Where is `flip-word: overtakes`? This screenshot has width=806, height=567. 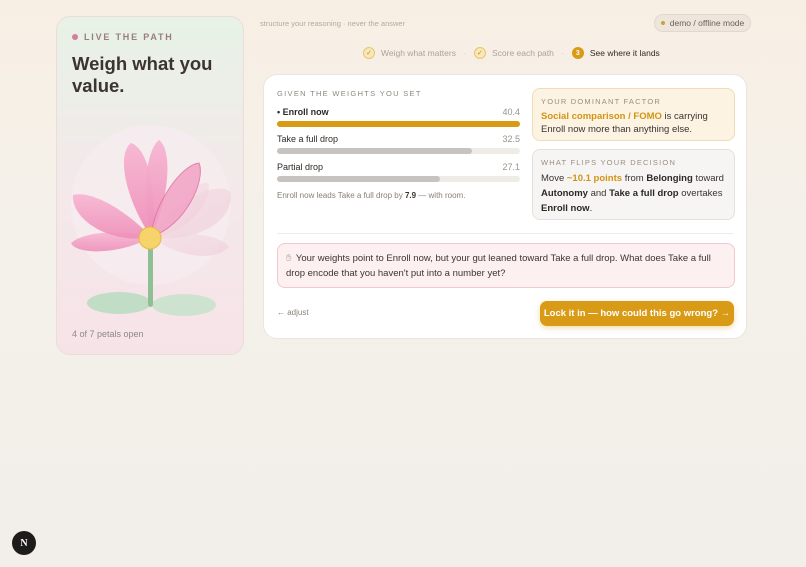
flip-word: overtakes is located at coordinates (702, 193).